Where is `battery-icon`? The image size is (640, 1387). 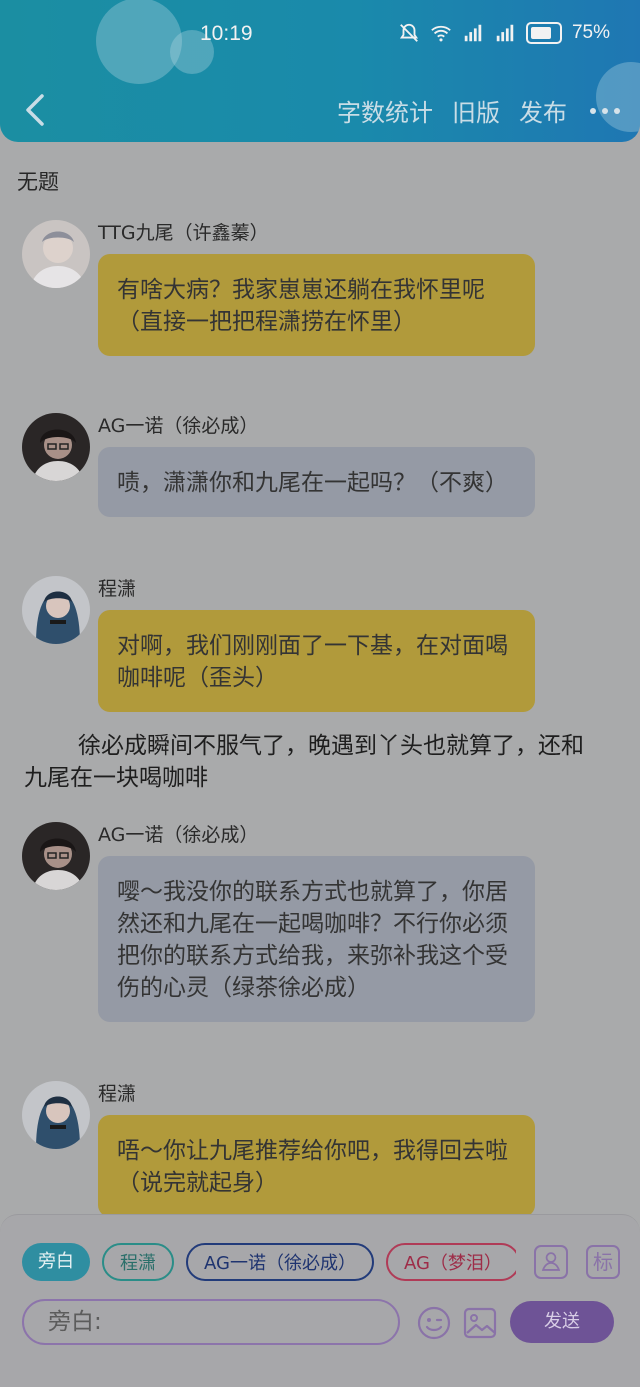
battery-icon is located at coordinates (543, 33).